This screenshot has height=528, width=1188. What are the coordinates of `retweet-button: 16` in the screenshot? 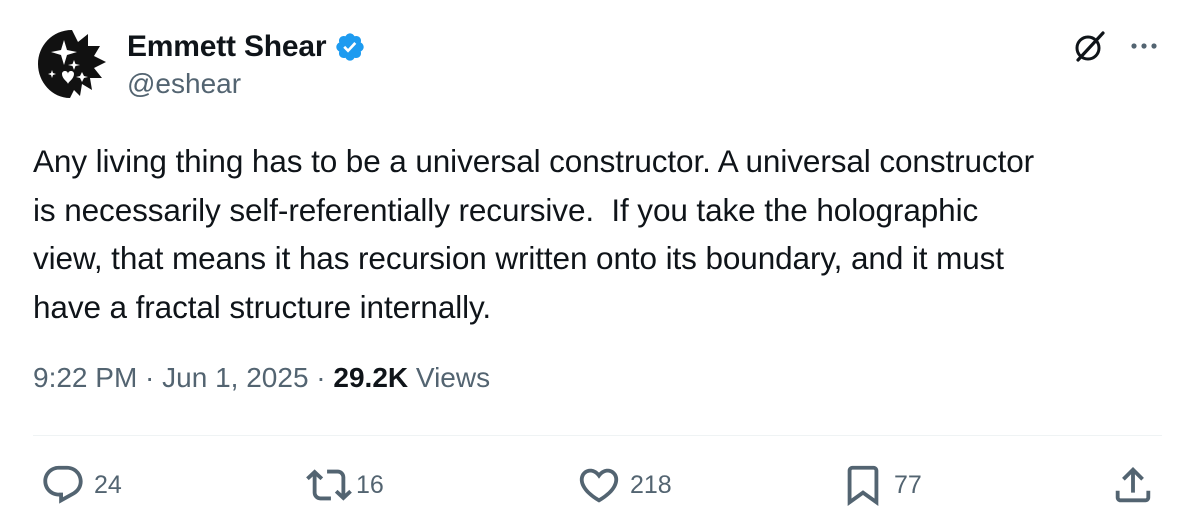 It's located at (345, 485).